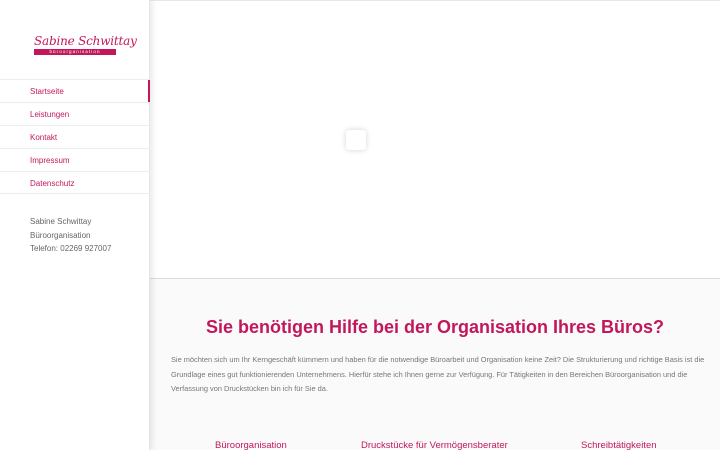 The height and width of the screenshot is (450, 720). What do you see at coordinates (61, 221) in the screenshot?
I see `contact-name: Sabine Schwittay` at bounding box center [61, 221].